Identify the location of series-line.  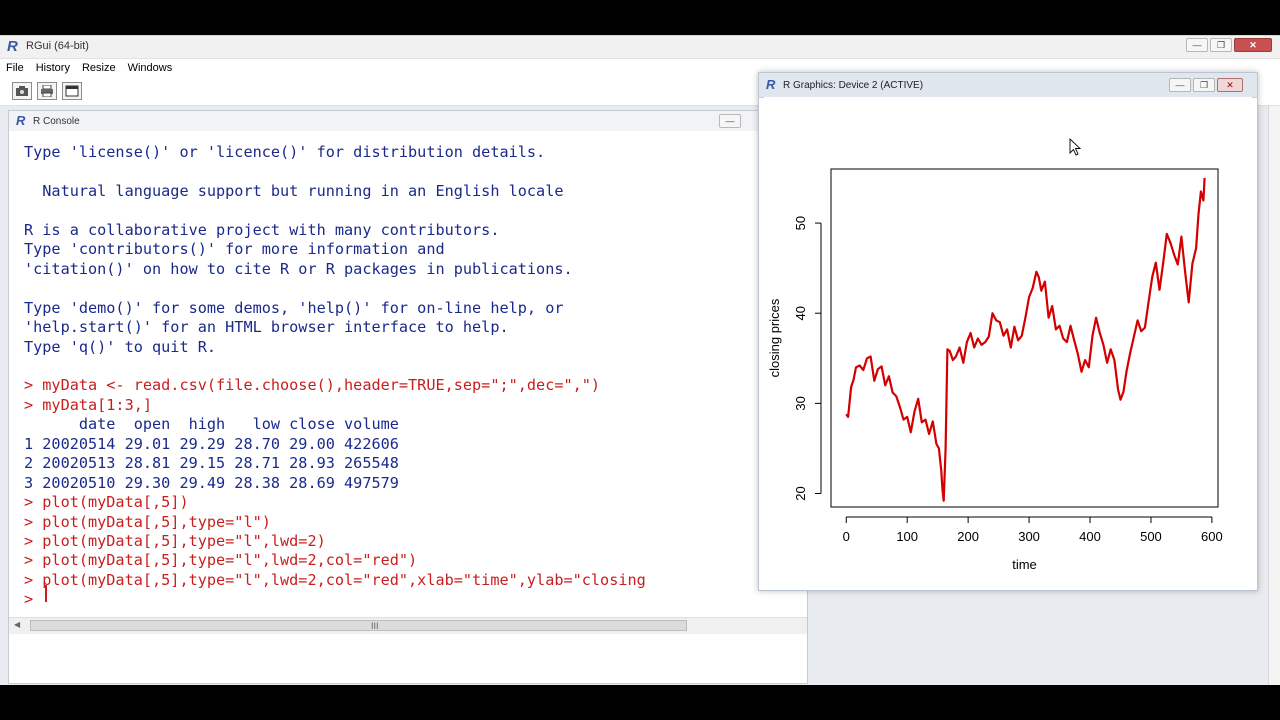
(1025, 339).